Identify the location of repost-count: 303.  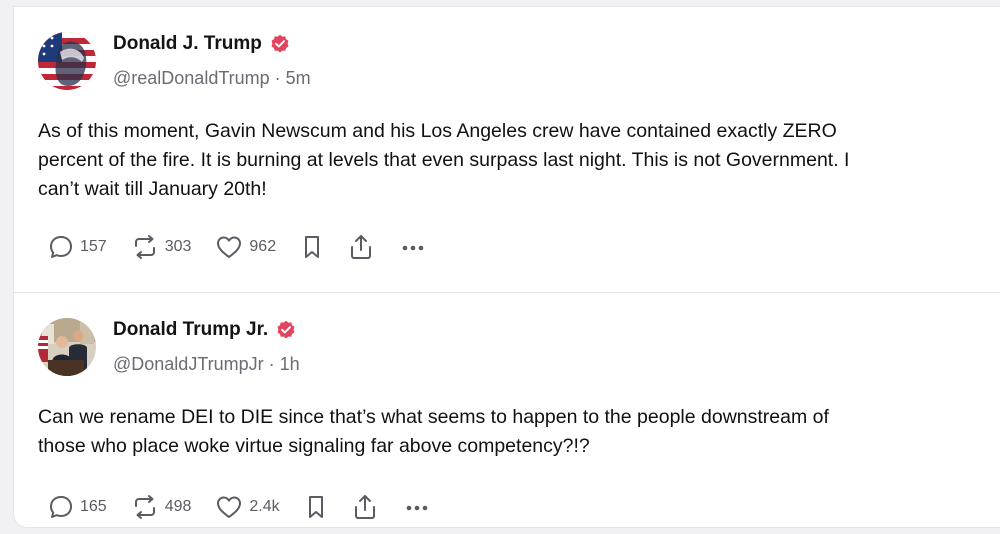
(178, 246).